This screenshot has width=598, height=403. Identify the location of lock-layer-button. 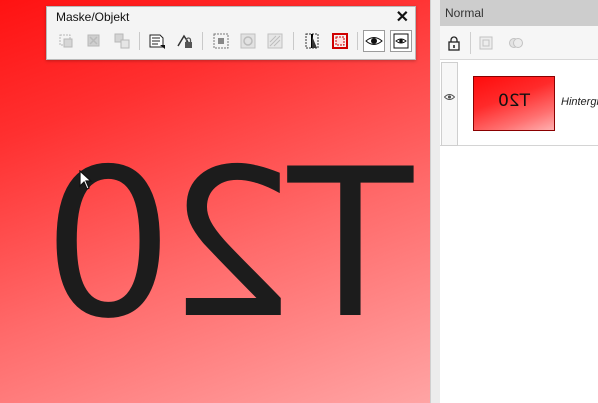
(454, 43).